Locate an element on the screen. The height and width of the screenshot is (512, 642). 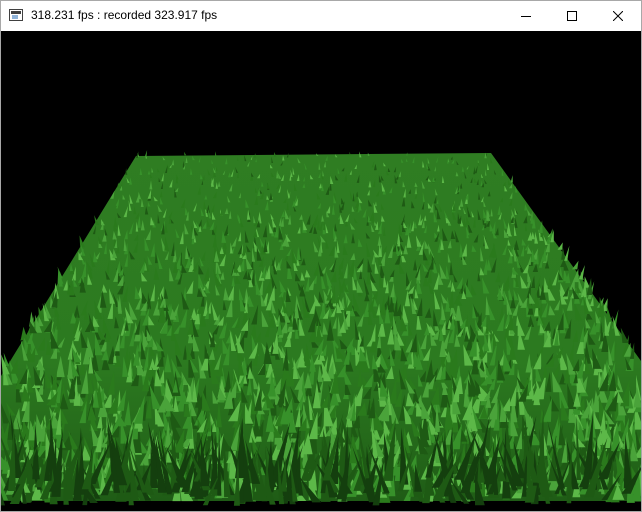
maximize-icon is located at coordinates (572, 16).